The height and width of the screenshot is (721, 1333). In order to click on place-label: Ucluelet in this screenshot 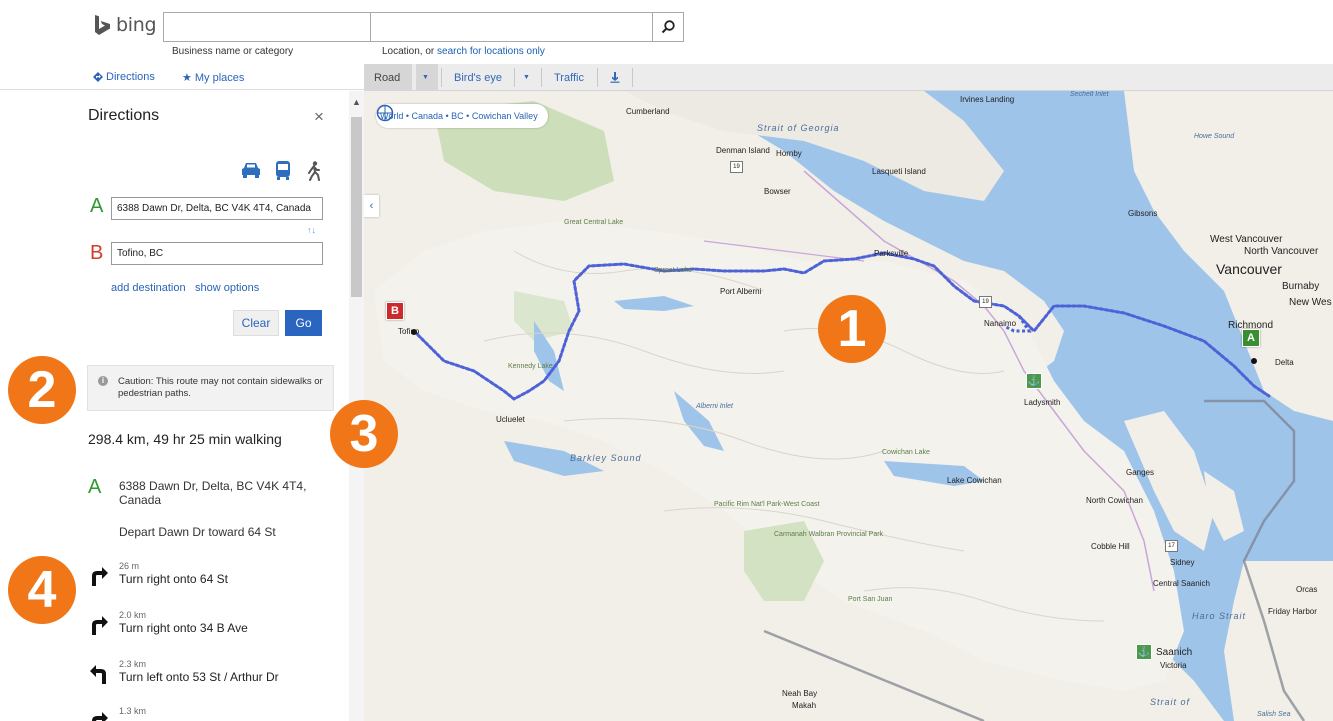, I will do `click(510, 419)`.